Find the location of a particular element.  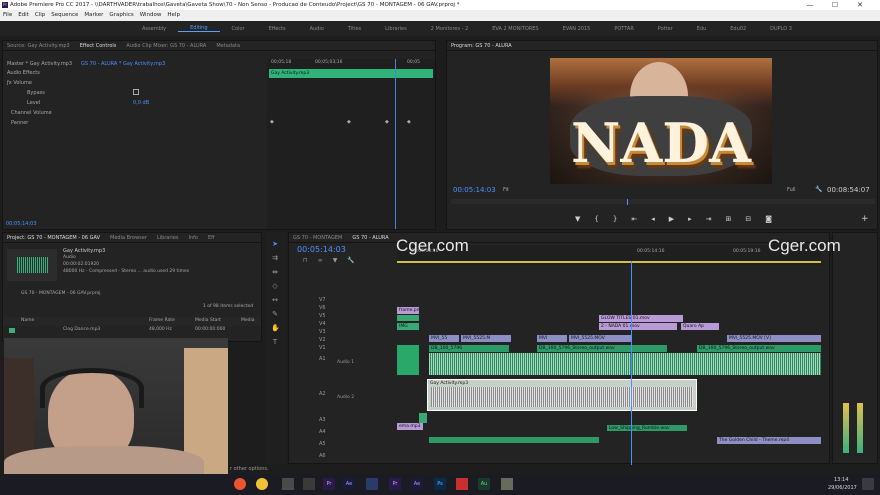

program-timecode: 00:05:14:03 is located at coordinates (474, 190).